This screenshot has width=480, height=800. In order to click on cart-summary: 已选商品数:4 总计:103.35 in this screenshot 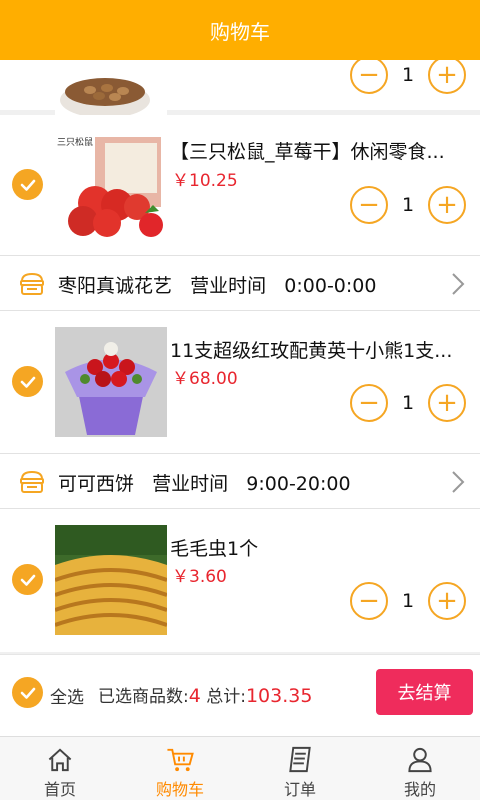, I will do `click(205, 694)`.